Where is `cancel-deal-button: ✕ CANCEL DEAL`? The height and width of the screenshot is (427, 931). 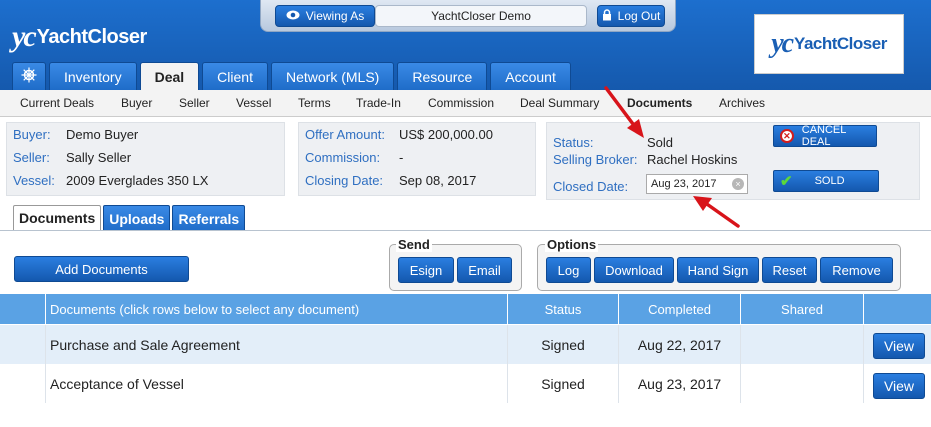 cancel-deal-button: ✕ CANCEL DEAL is located at coordinates (825, 136).